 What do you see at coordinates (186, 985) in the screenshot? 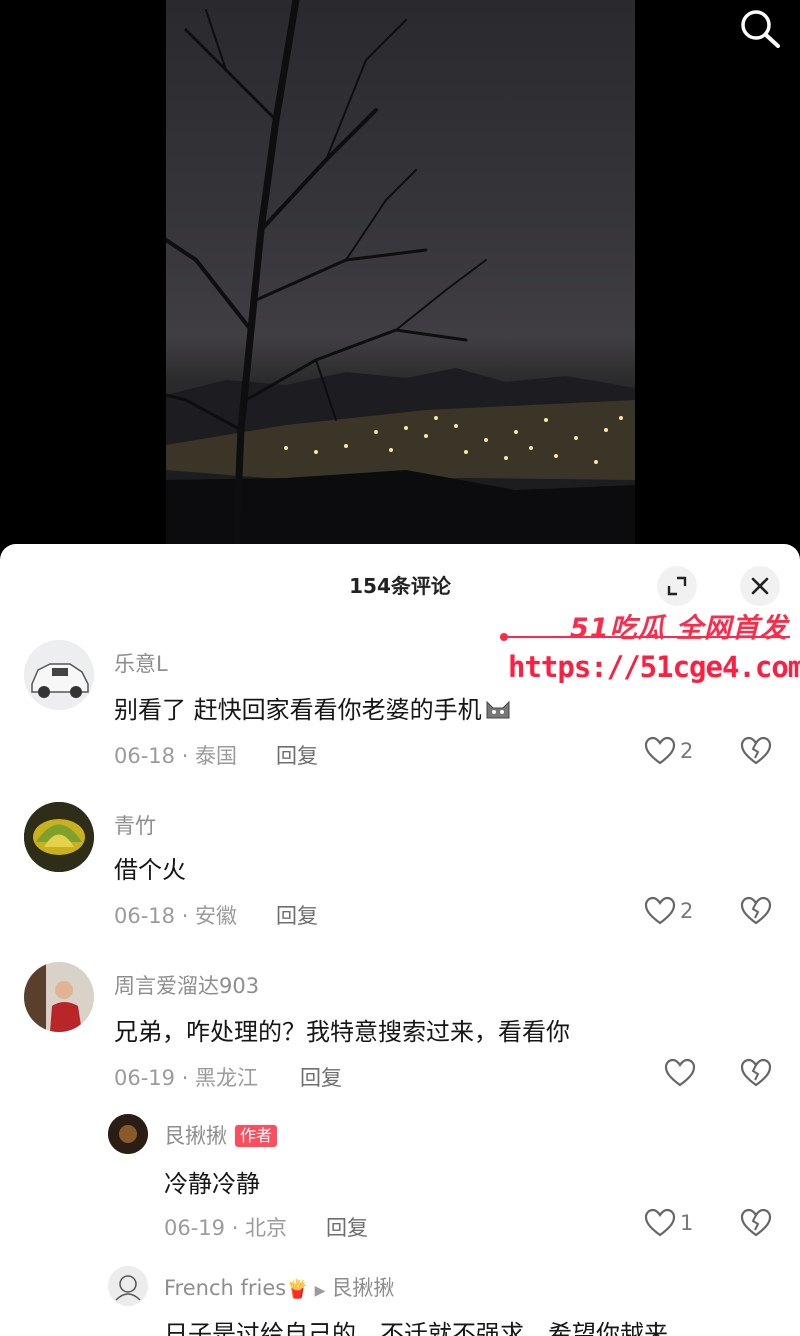
I see `comment-username: 周言爱溜达903` at bounding box center [186, 985].